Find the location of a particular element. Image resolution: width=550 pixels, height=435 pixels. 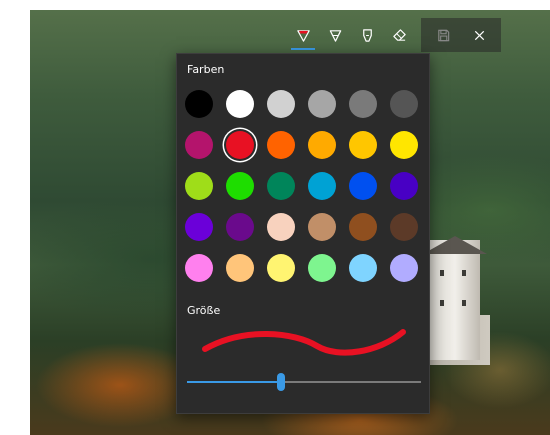

castle-roof is located at coordinates (455, 245).